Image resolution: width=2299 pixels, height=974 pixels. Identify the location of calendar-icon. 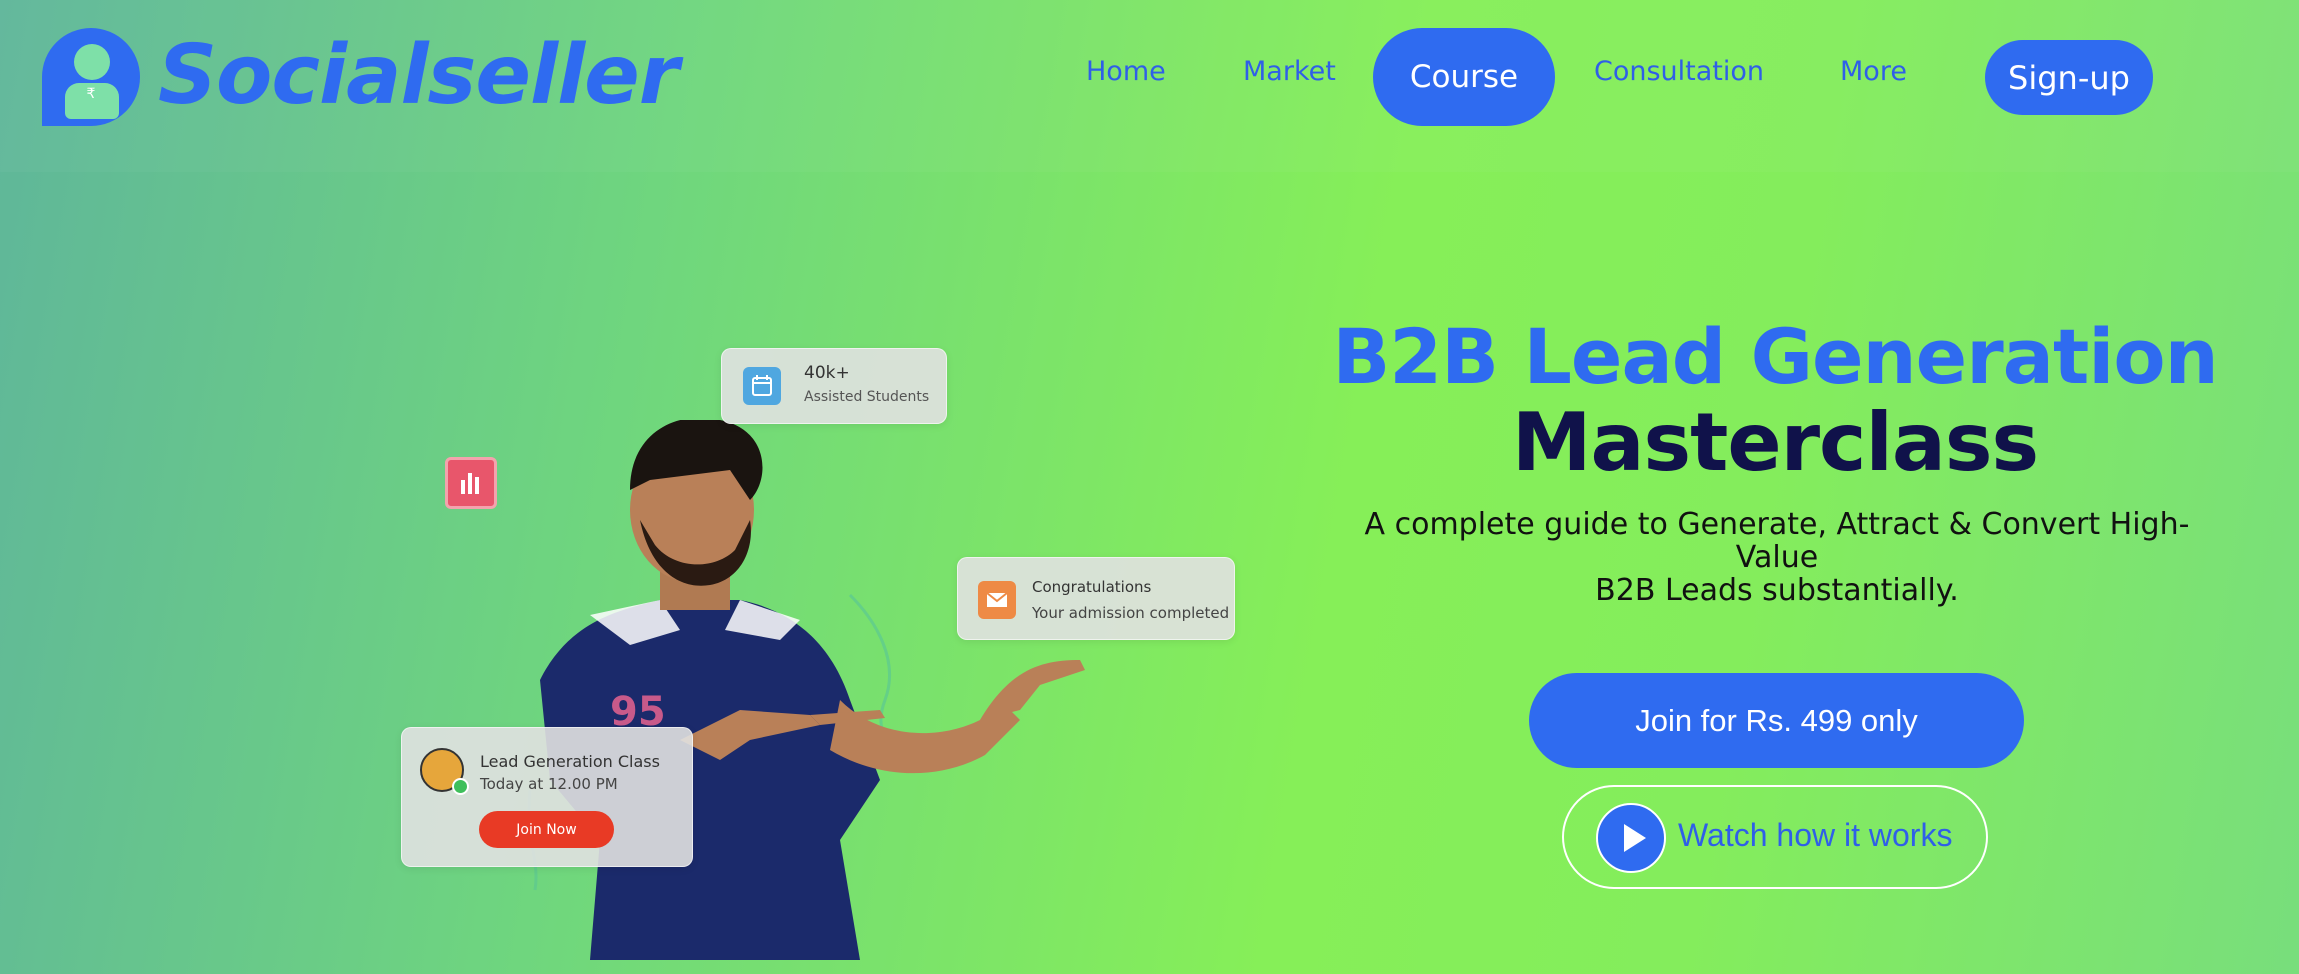
(762, 386).